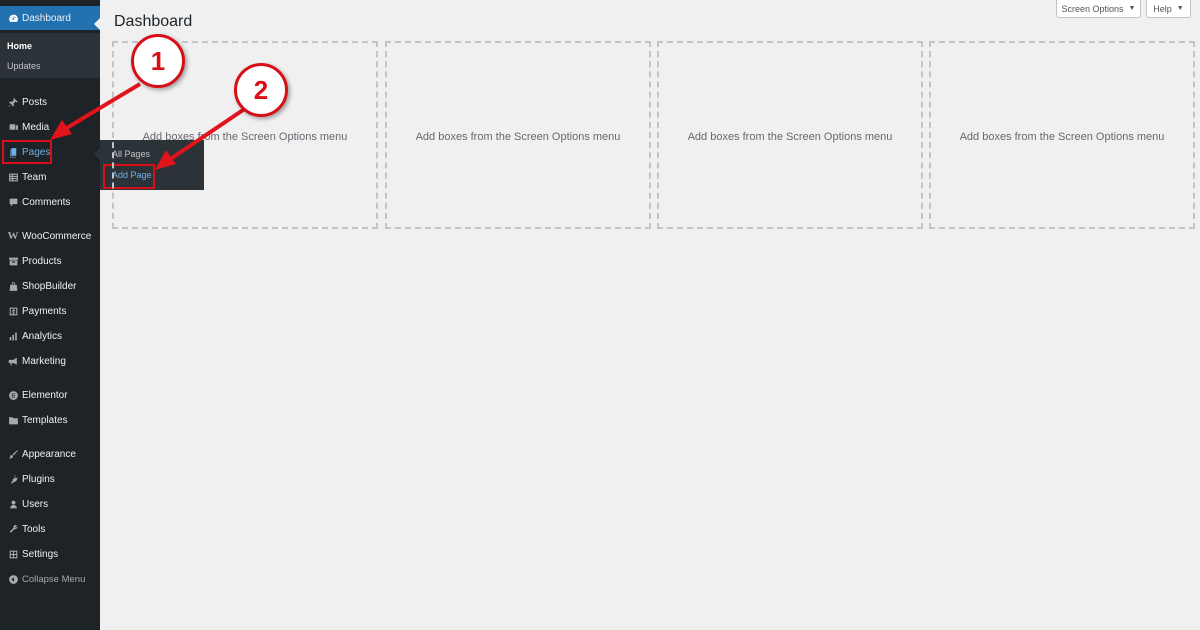 The height and width of the screenshot is (630, 1200). I want to click on step-1-badge: 1, so click(158, 61).